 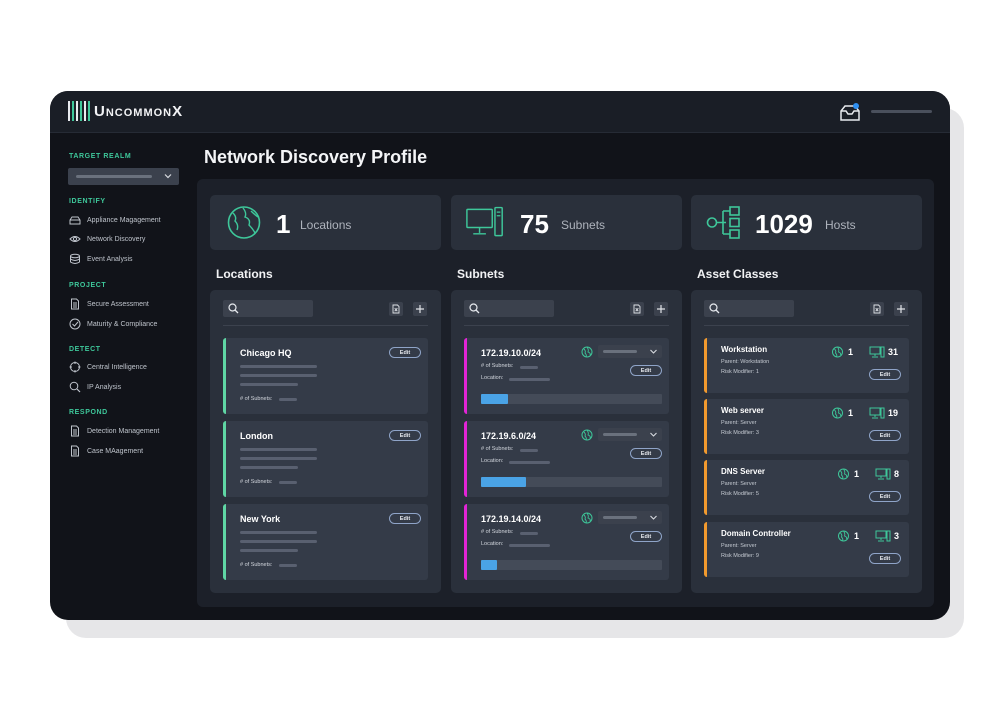 What do you see at coordinates (893, 352) in the screenshot?
I see `asset-host-count: 31` at bounding box center [893, 352].